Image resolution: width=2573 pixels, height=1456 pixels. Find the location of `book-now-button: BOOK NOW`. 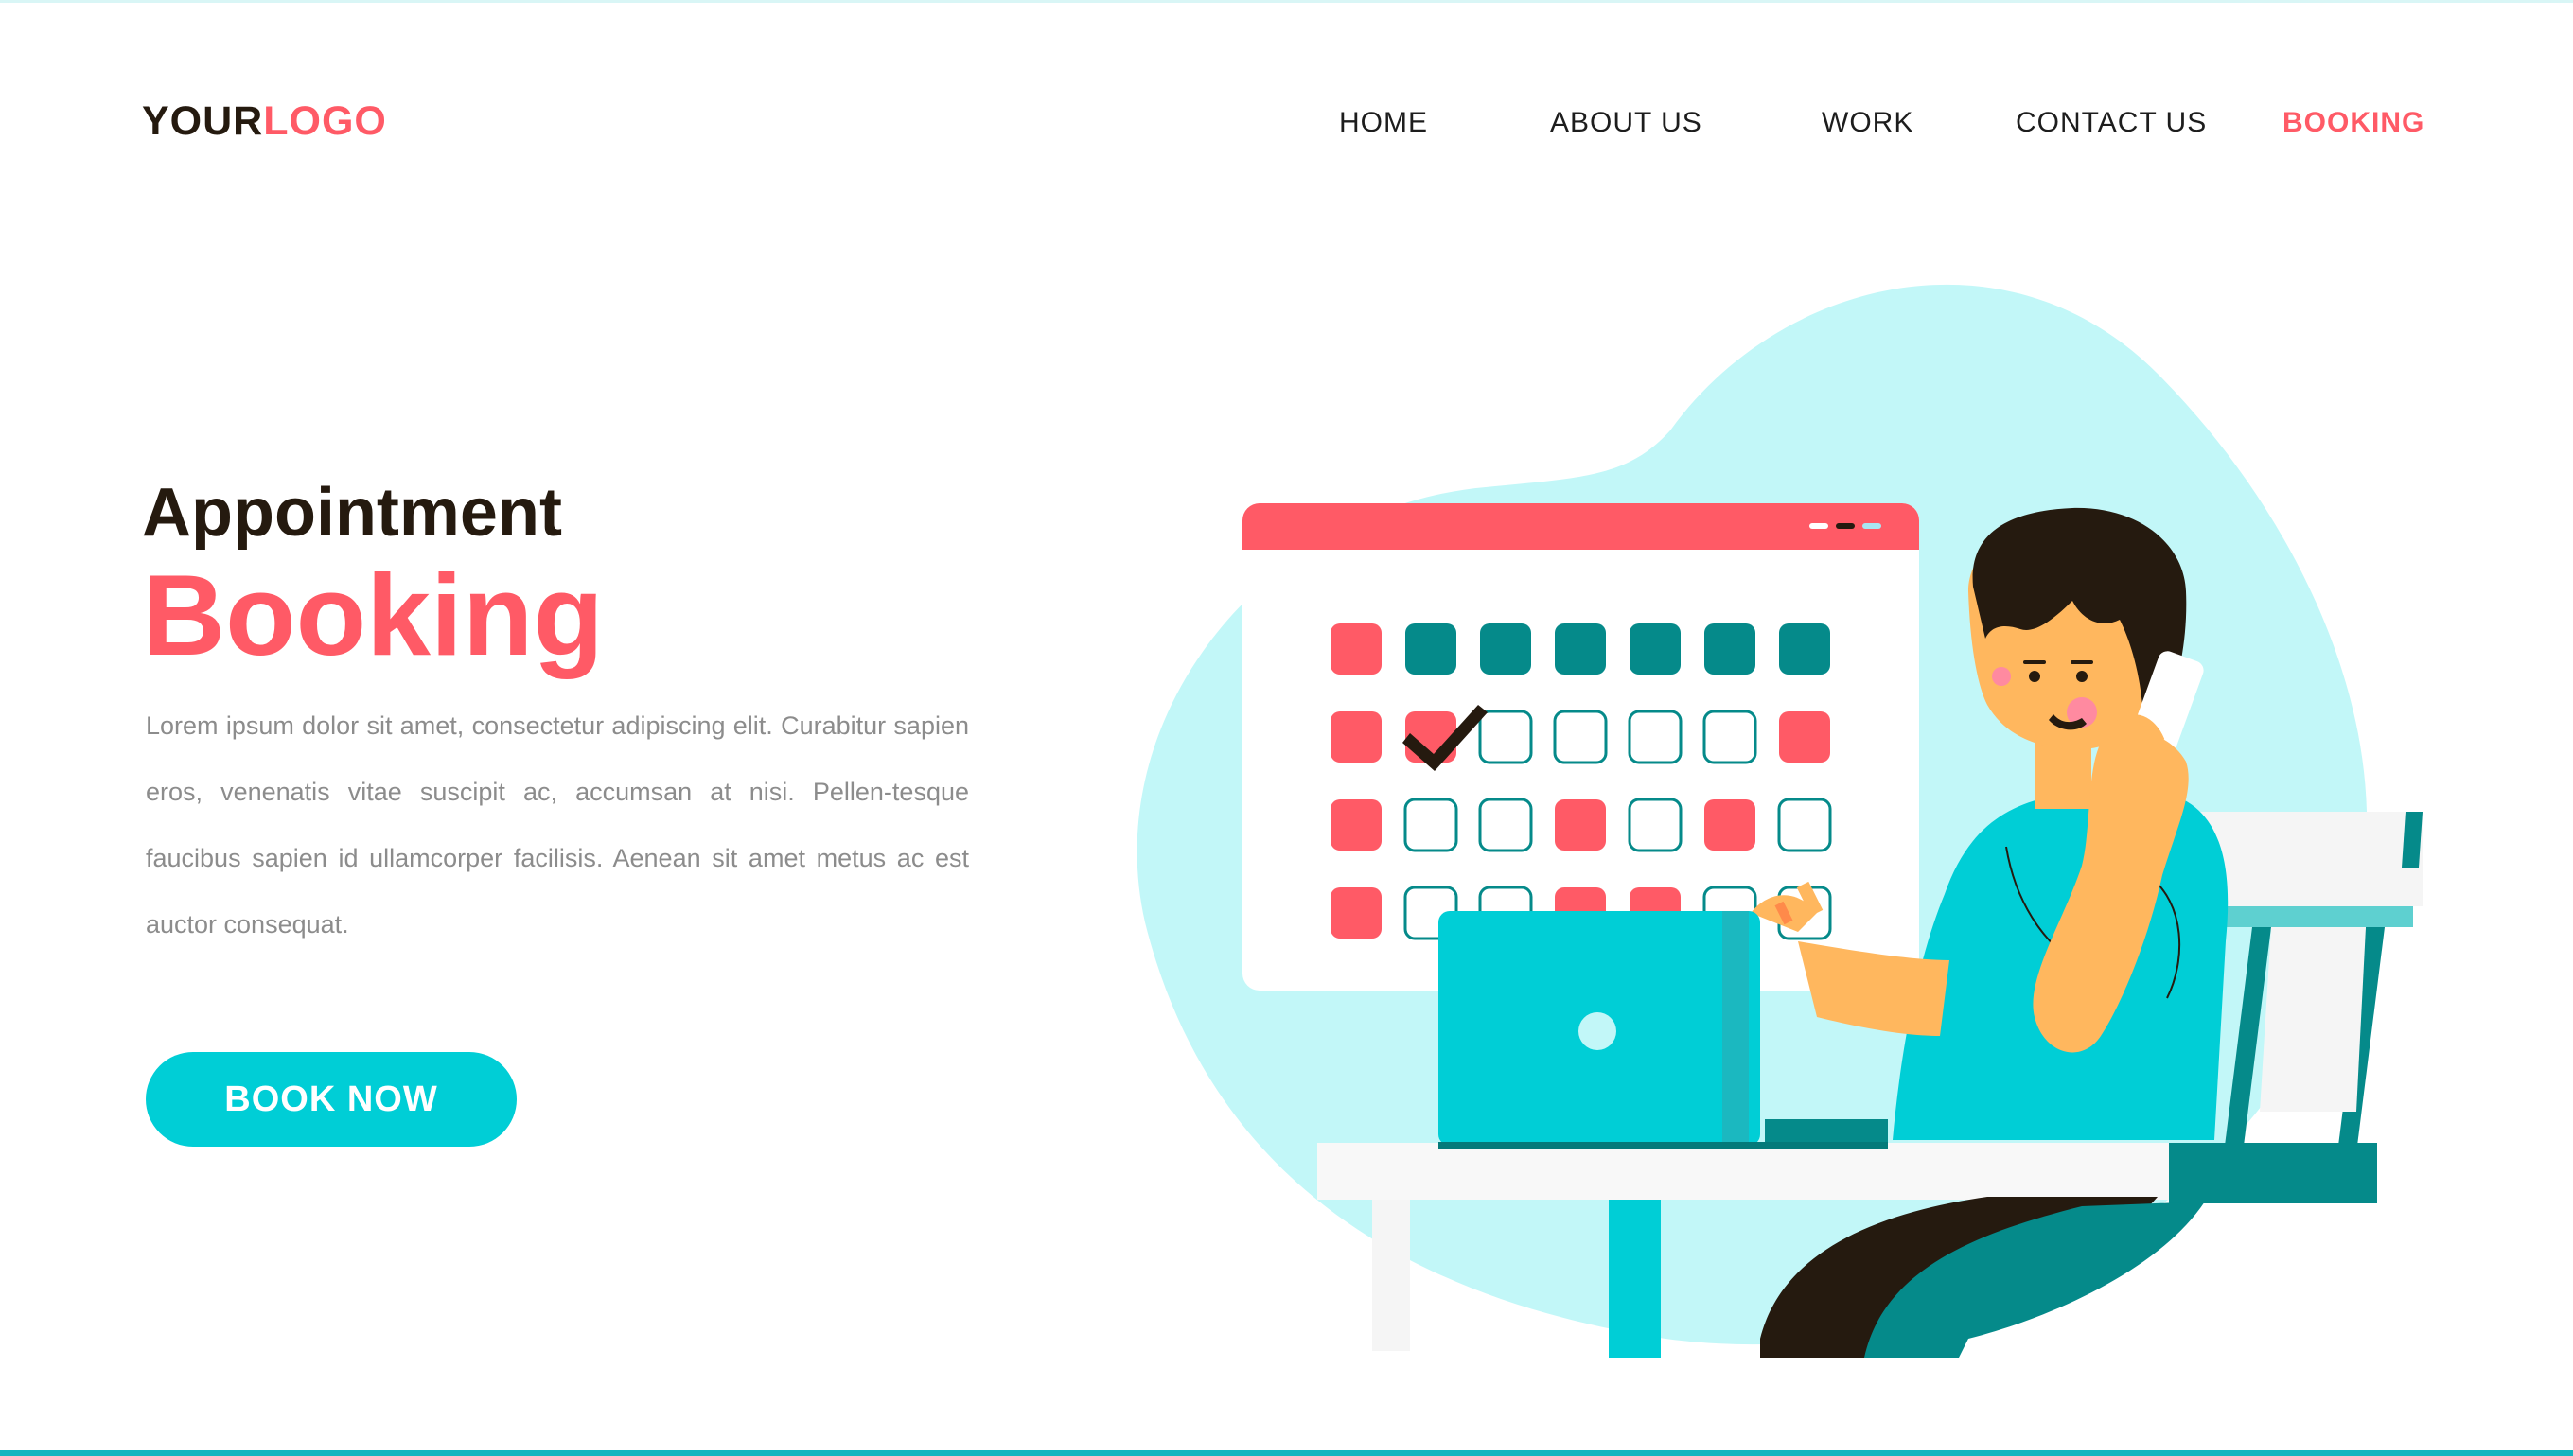

book-now-button: BOOK NOW is located at coordinates (332, 1099).